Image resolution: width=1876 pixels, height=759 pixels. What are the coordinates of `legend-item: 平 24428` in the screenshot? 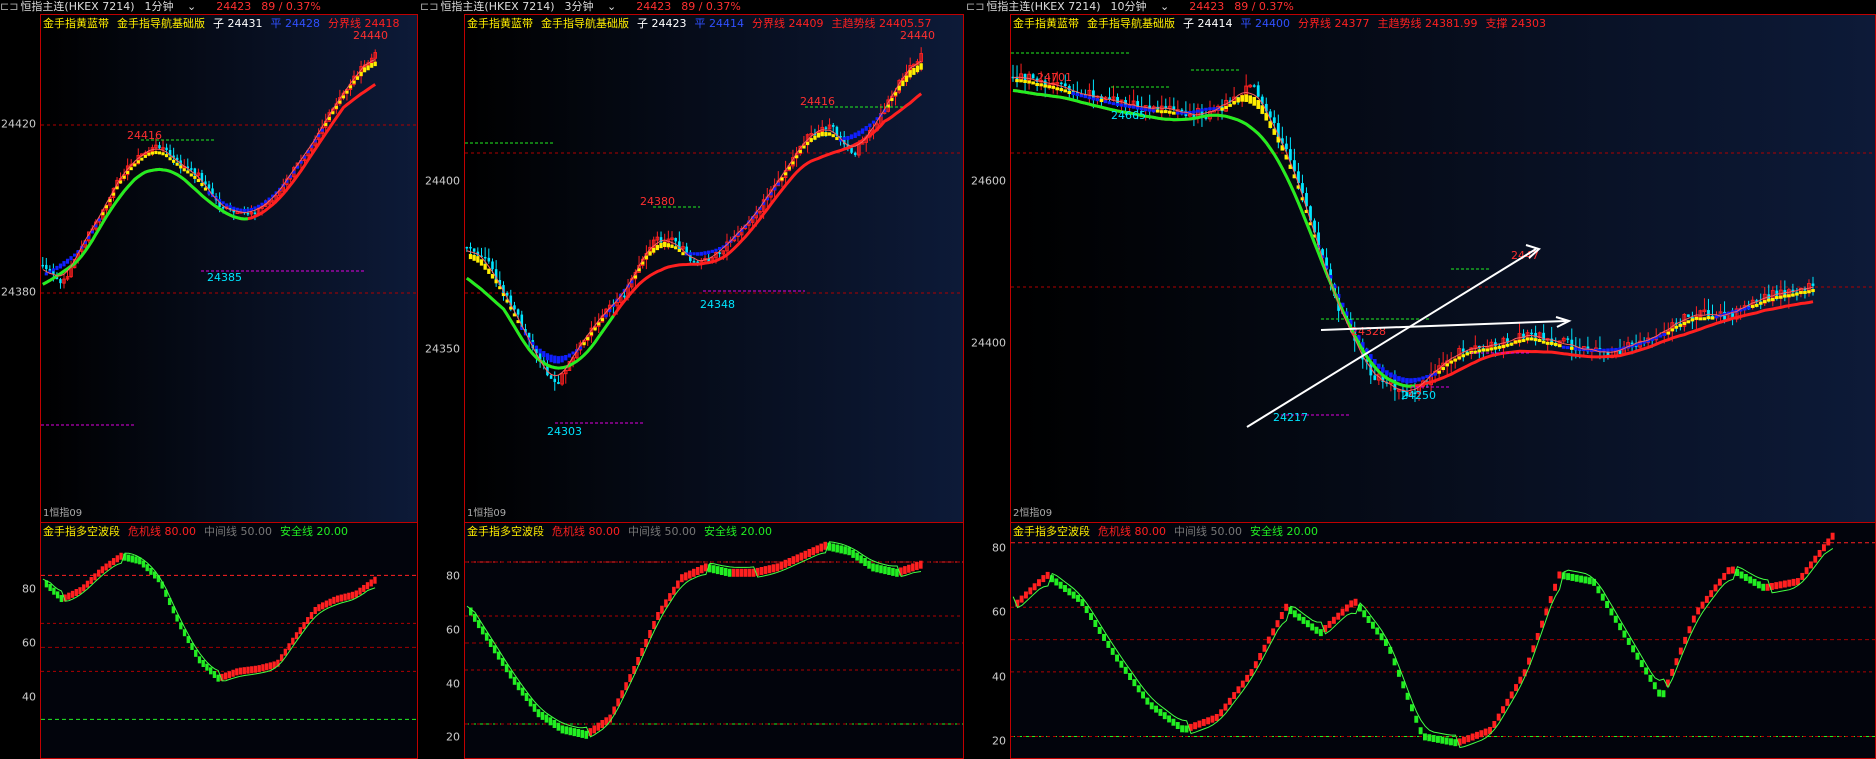 It's located at (296, 23).